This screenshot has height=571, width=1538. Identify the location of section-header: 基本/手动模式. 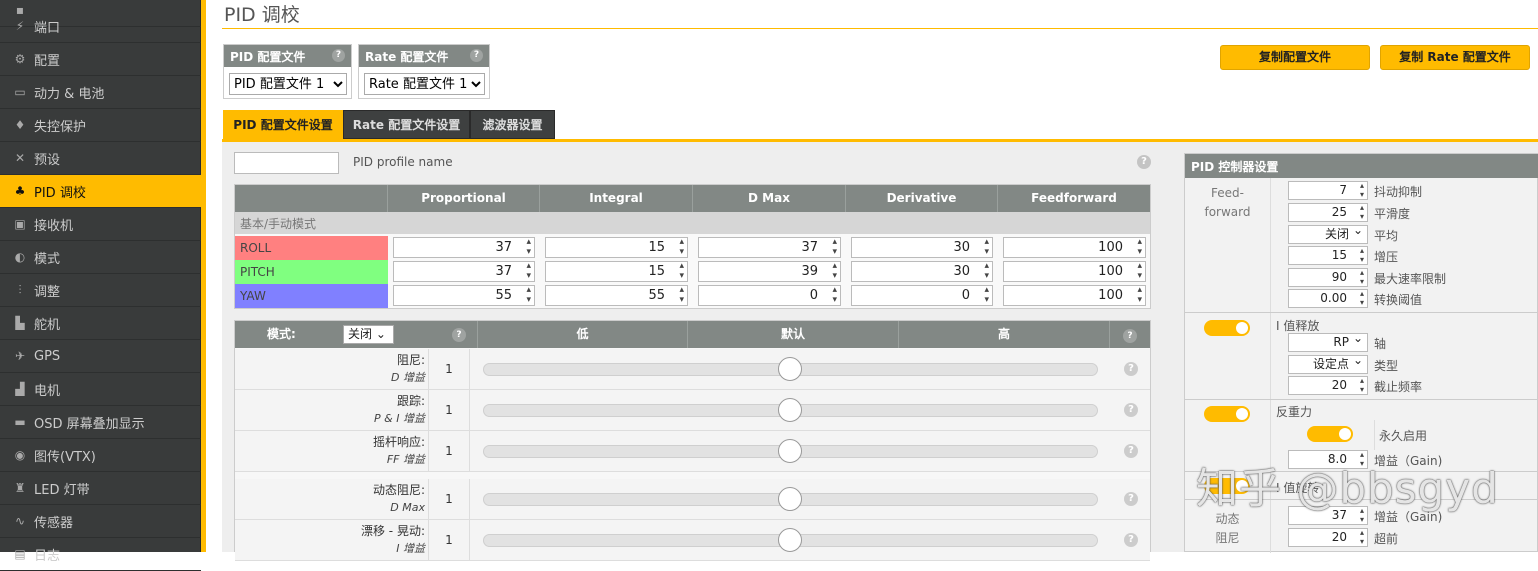
(692, 223).